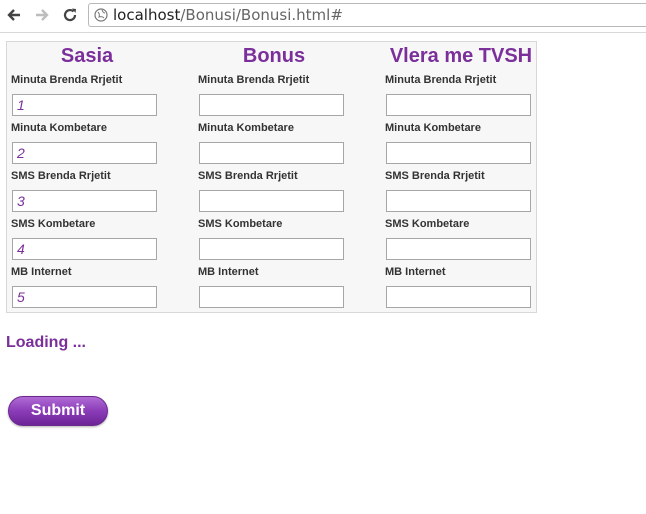  I want to click on arrow-right-icon, so click(42, 15).